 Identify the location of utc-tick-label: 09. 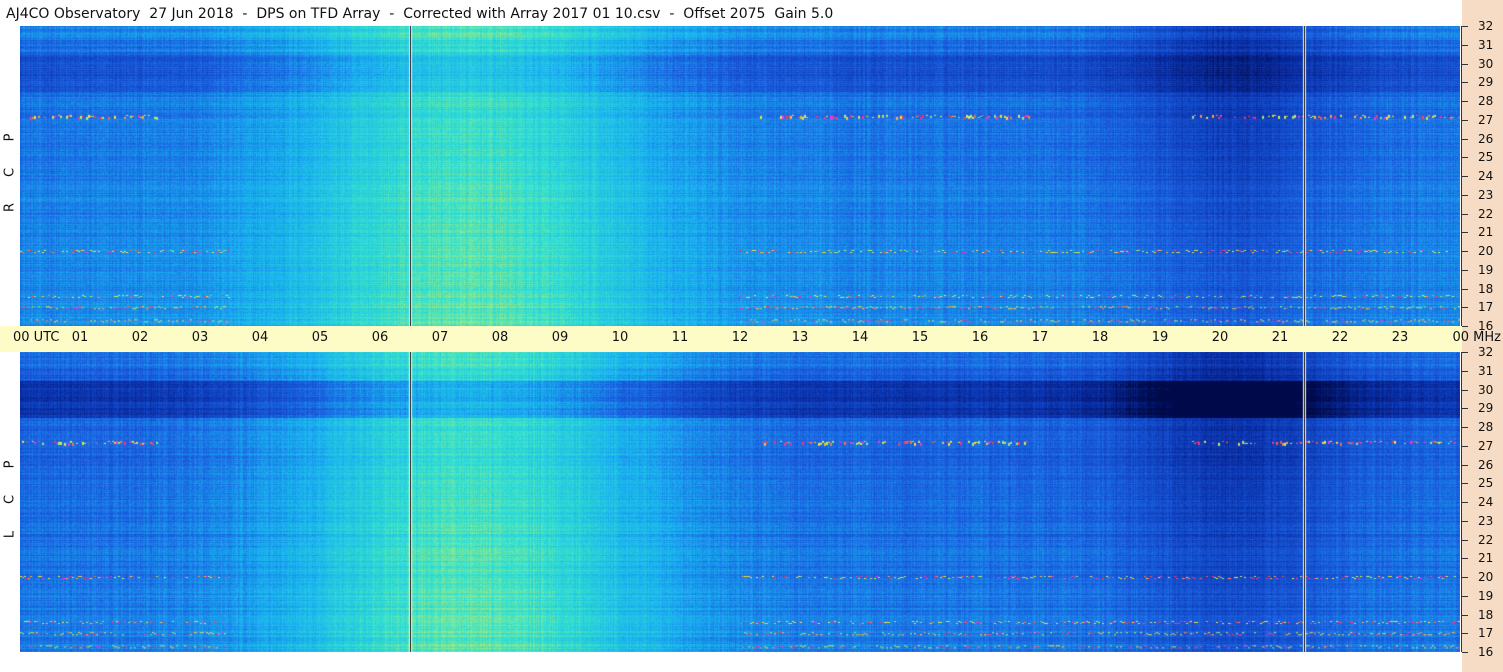
(560, 337).